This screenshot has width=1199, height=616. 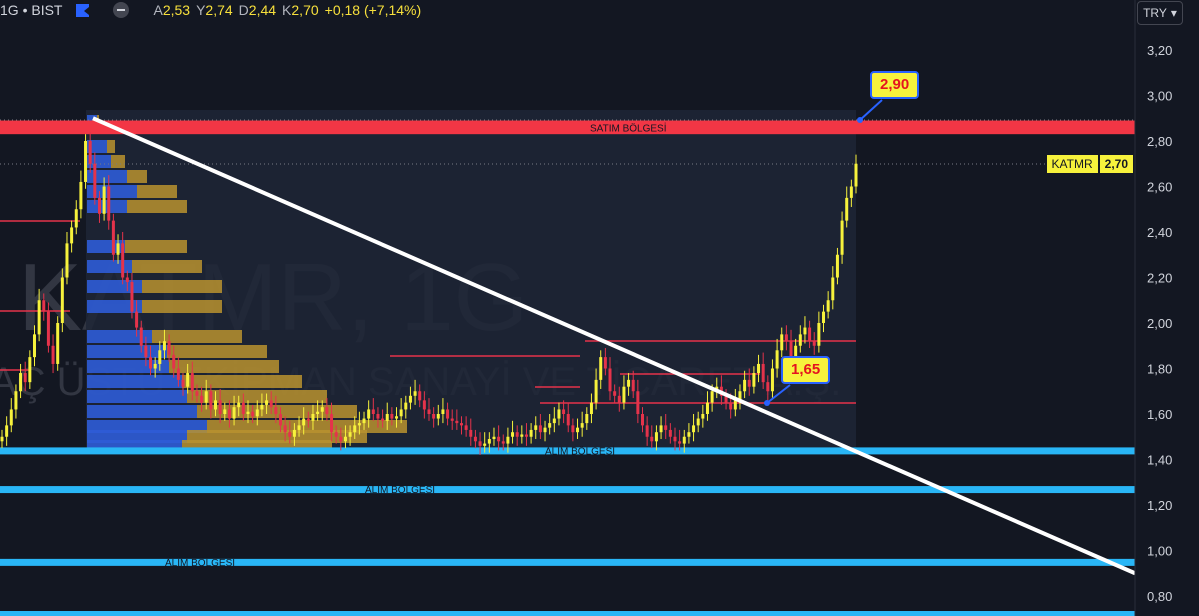 What do you see at coordinates (1159, 278) in the screenshot?
I see `y-tick-label: 2,20` at bounding box center [1159, 278].